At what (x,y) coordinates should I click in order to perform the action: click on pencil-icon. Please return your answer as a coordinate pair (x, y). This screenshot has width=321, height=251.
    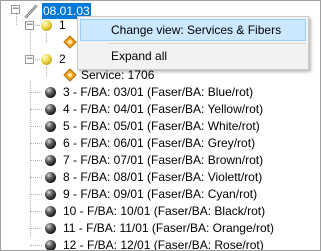
    Looking at the image, I should click on (31, 11).